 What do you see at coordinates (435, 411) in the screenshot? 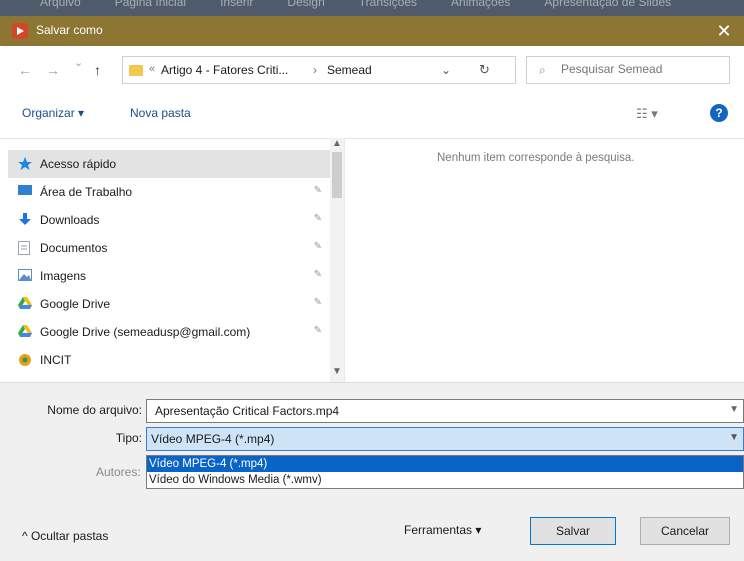
I see `filename-input` at bounding box center [435, 411].